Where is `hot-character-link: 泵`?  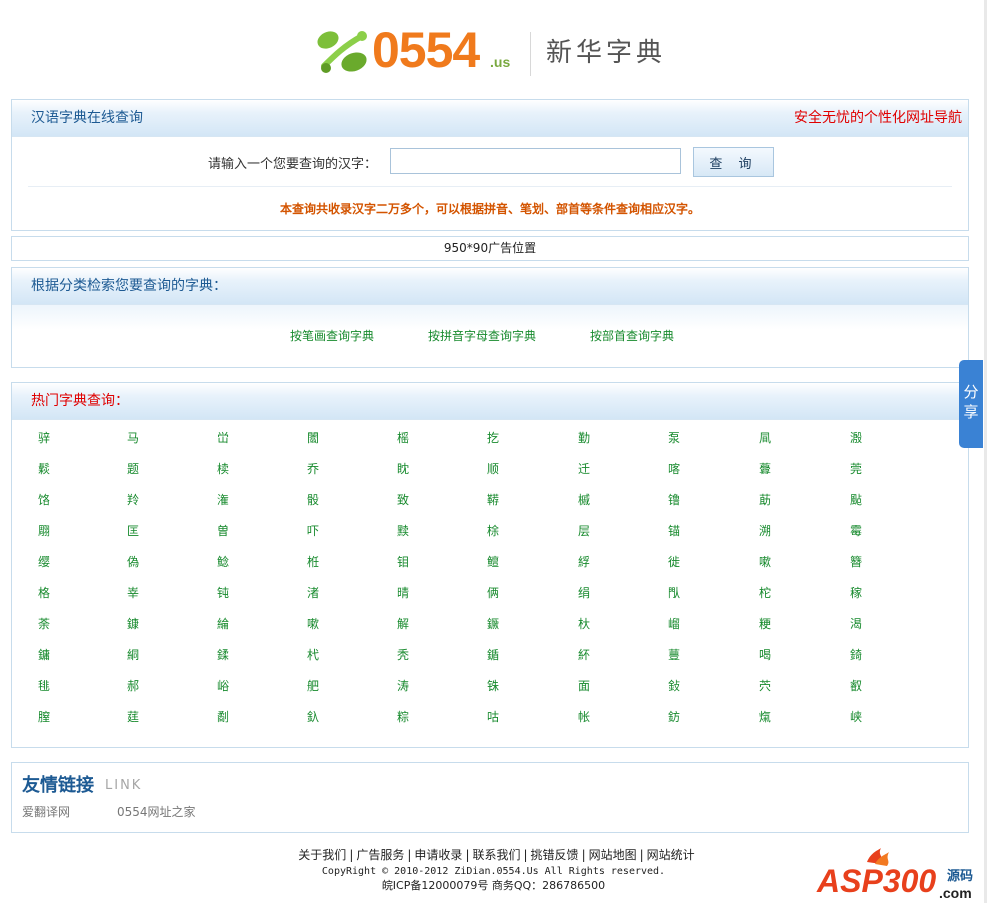 hot-character-link: 泵 is located at coordinates (688, 437).